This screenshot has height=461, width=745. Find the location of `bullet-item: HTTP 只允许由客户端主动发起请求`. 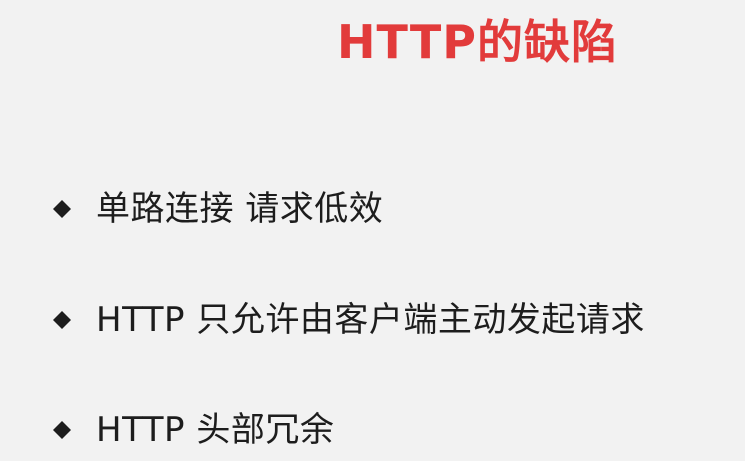

bullet-item: HTTP 只允许由客户端主动发起请求 is located at coordinates (348, 320).